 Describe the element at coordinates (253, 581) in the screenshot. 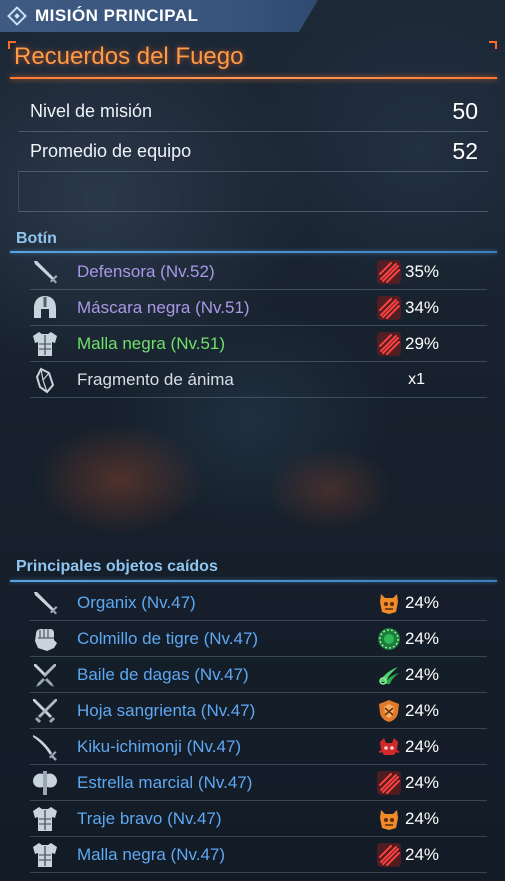

I see `drops-section-divider` at that location.